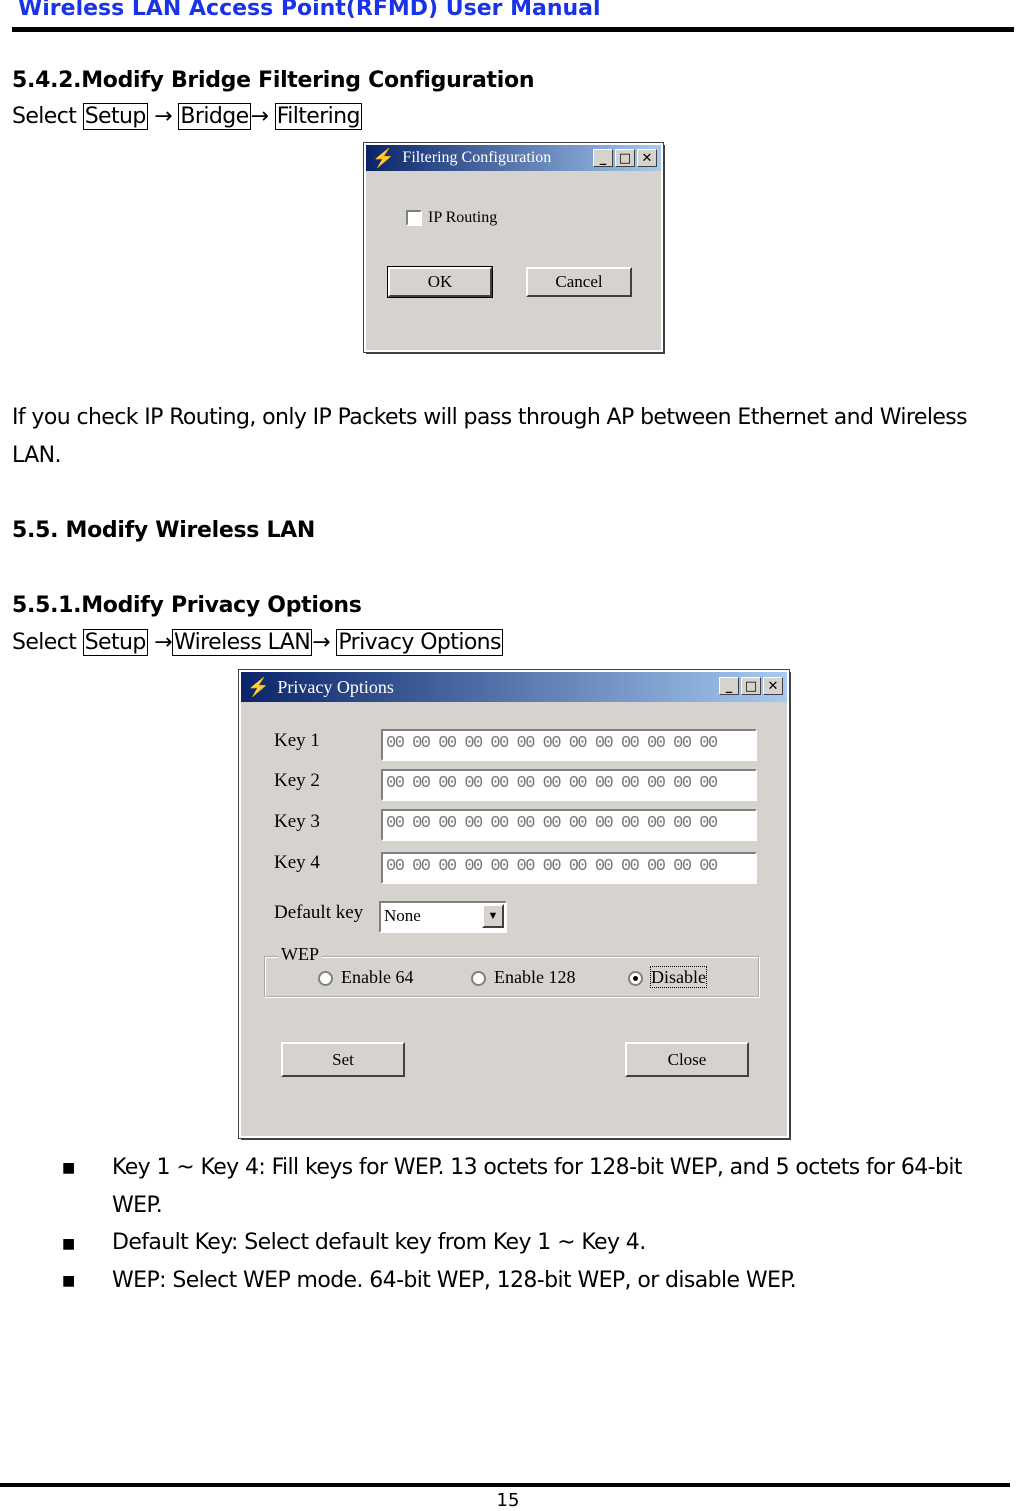 The width and height of the screenshot is (1016, 1511). What do you see at coordinates (477, 157) in the screenshot?
I see `dialog-title: Filtering Configuration` at bounding box center [477, 157].